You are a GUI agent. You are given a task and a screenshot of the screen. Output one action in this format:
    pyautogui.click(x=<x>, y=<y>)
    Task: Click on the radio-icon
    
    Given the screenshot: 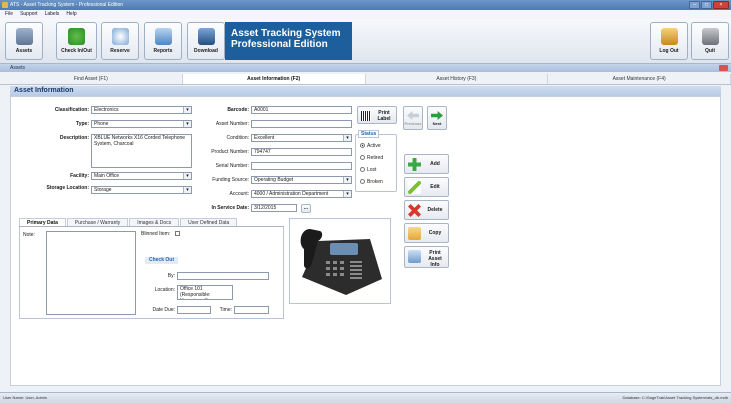 What is the action you would take?
    pyautogui.click(x=362, y=158)
    